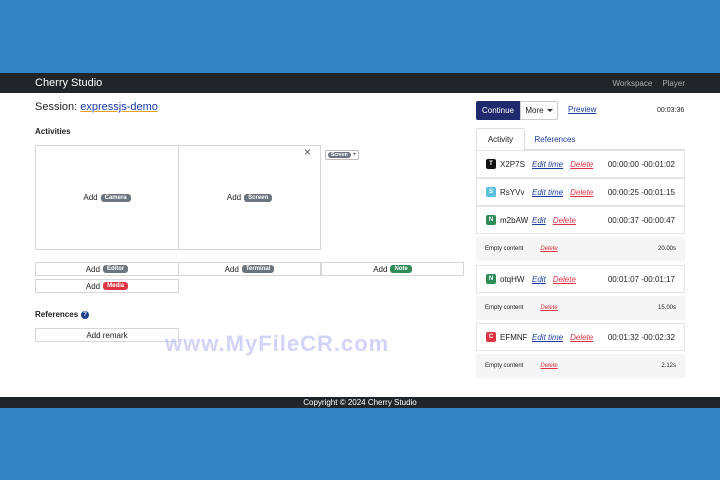 Image resolution: width=720 pixels, height=480 pixels. What do you see at coordinates (514, 337) in the screenshot?
I see `activity-name: EFMNF` at bounding box center [514, 337].